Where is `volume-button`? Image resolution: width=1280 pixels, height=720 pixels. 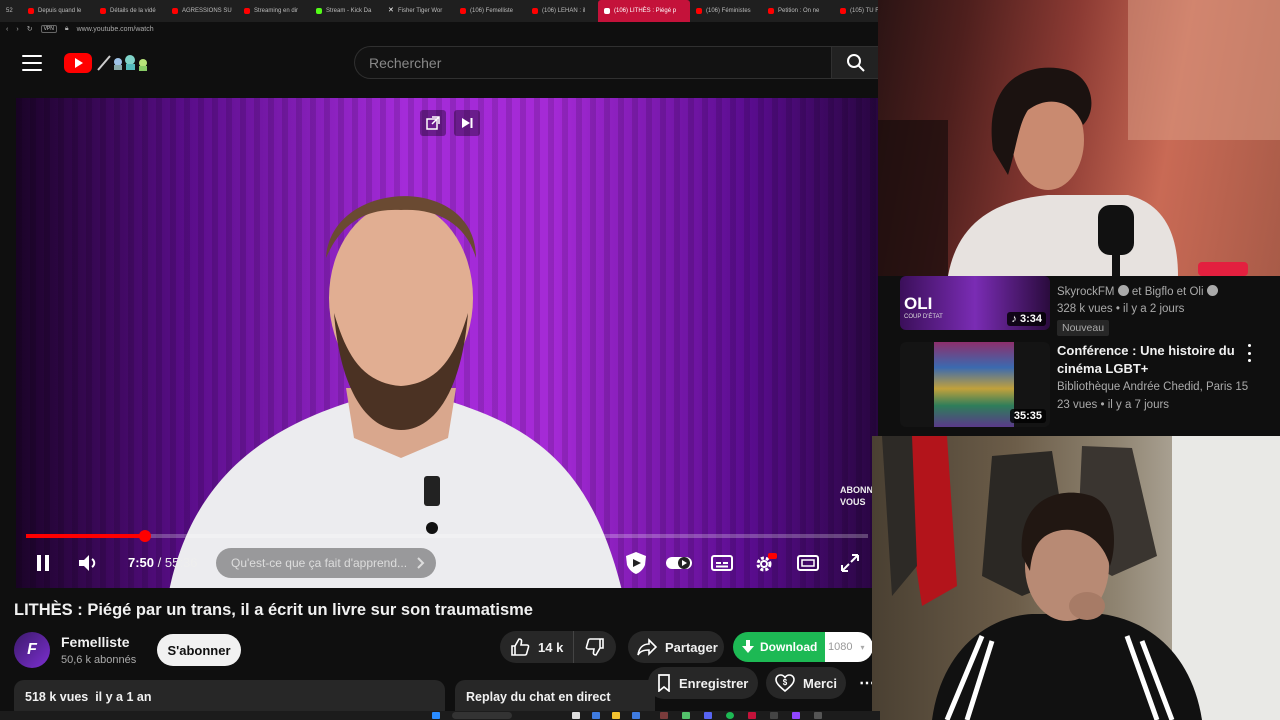
volume-button is located at coordinates (89, 563).